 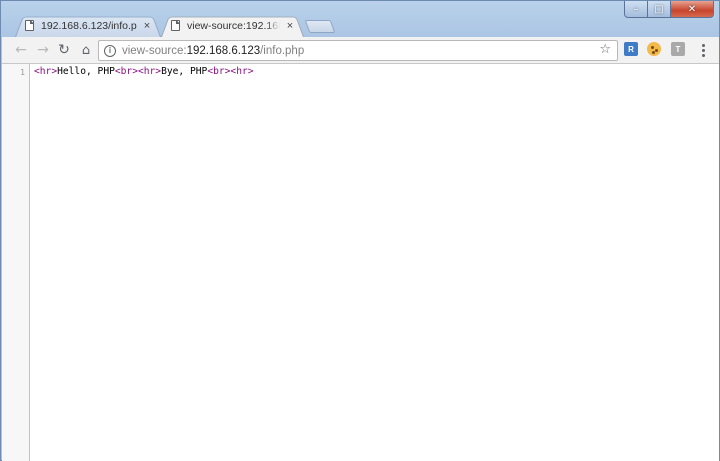 I want to click on close-window-button: ✕, so click(x=692, y=9).